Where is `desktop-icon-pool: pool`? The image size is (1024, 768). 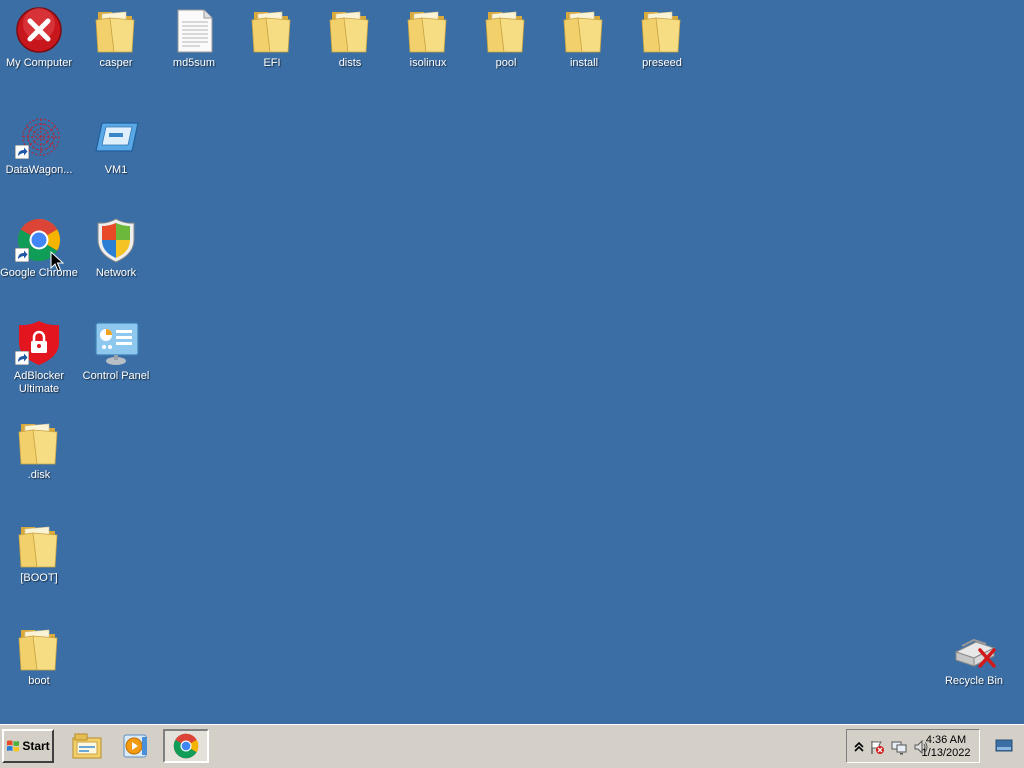
desktop-icon-pool: pool is located at coordinates (506, 35).